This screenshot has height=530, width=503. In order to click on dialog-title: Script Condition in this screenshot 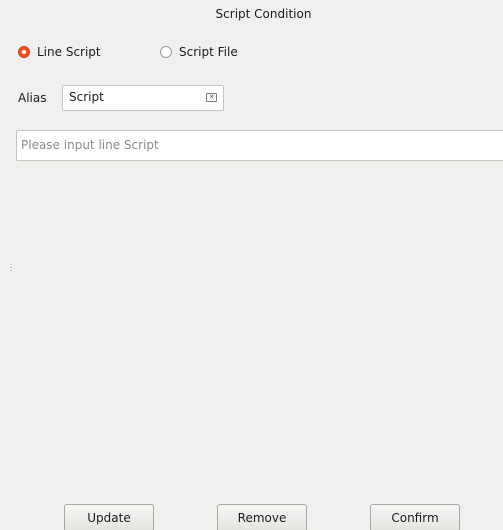, I will do `click(263, 14)`.